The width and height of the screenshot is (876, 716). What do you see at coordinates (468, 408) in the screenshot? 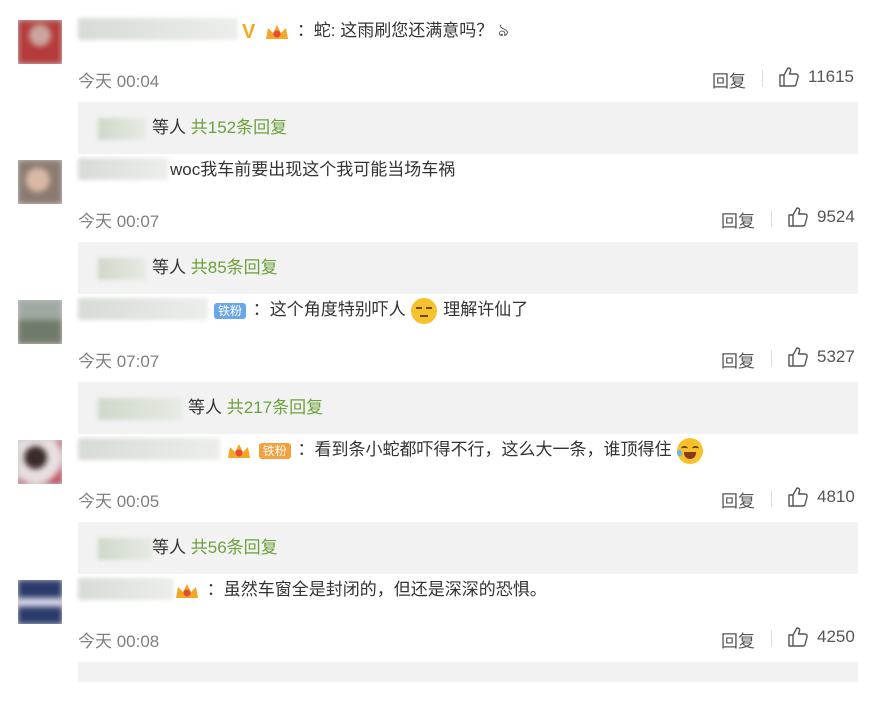
I see `sub-replies-summary: 等人 共217条回复` at bounding box center [468, 408].